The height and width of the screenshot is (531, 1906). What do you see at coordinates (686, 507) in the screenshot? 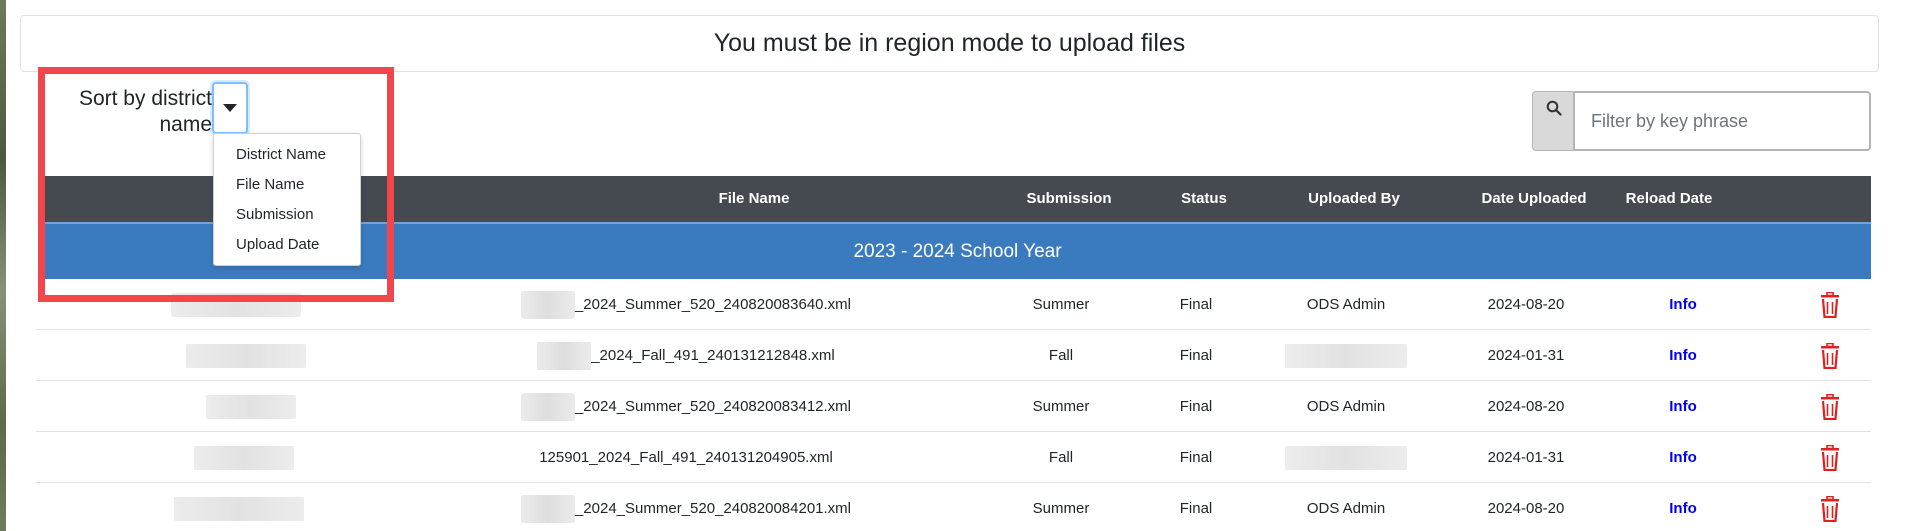
I see `file-name-cell: _2024_Summer_520_240820084201.xml` at bounding box center [686, 507].